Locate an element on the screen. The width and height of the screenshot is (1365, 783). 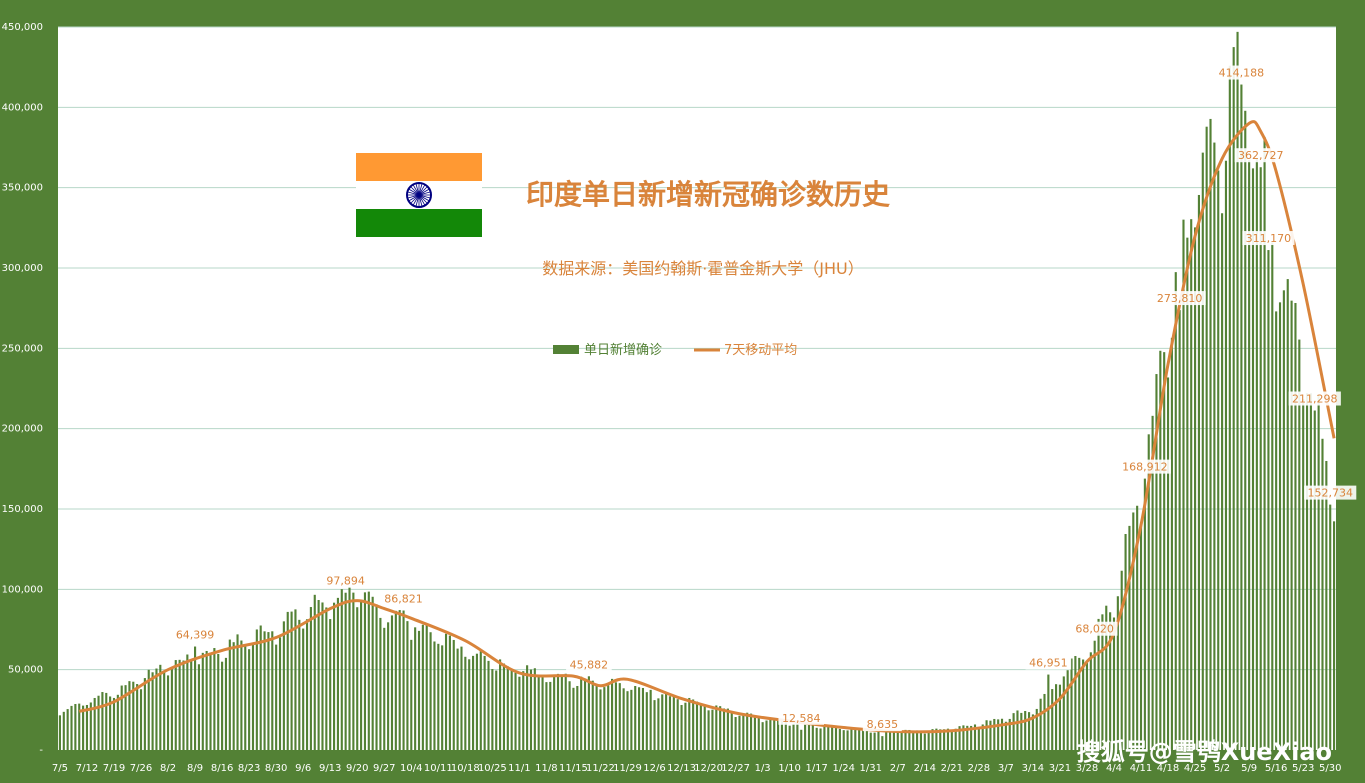
data-label-text: 273,810 is located at coordinates (1180, 298).